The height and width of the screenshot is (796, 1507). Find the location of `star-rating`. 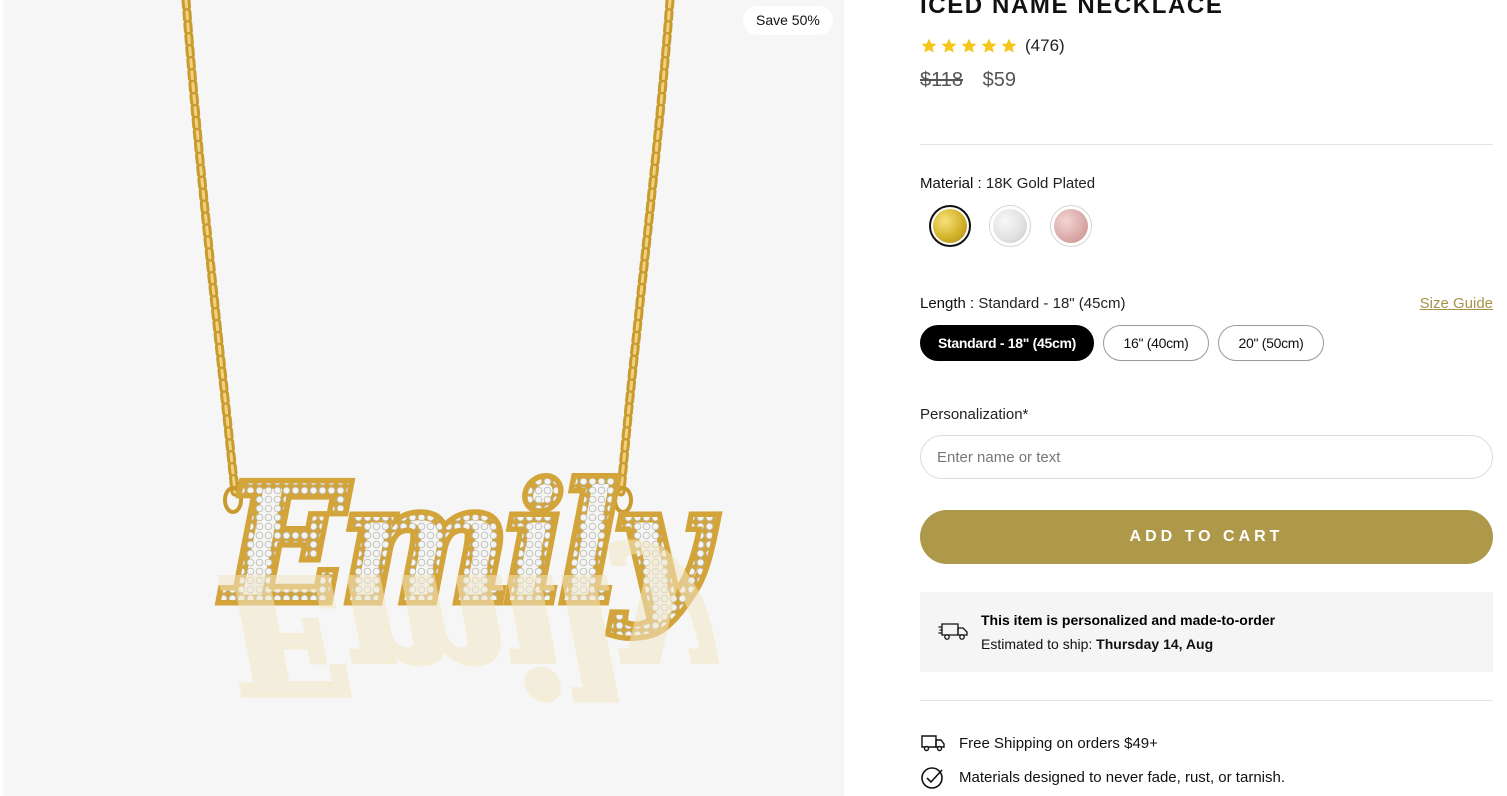

star-rating is located at coordinates (969, 46).